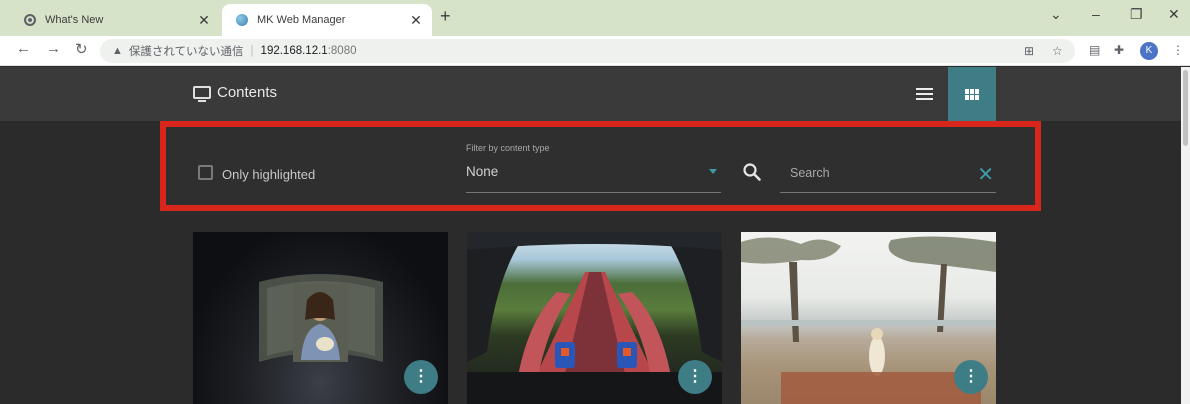  What do you see at coordinates (985, 175) in the screenshot?
I see `clear-search-icon: ✕` at bounding box center [985, 175].